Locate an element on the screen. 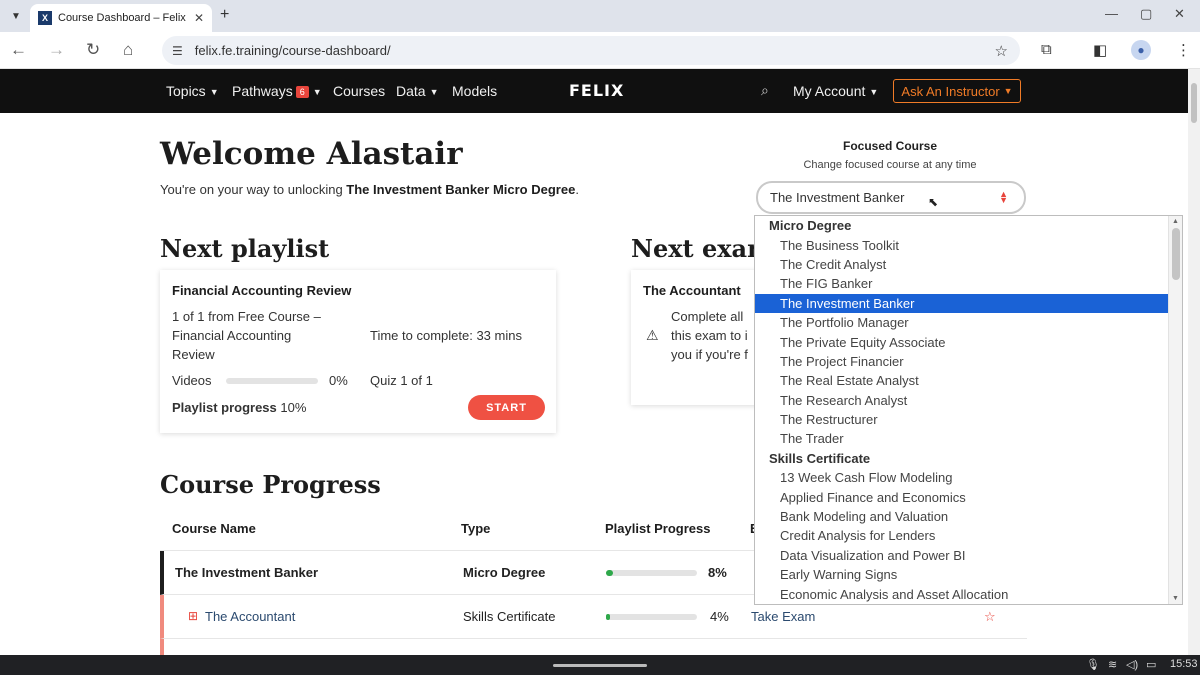 The width and height of the screenshot is (1200, 675). page-scrollbar is located at coordinates (1194, 362).